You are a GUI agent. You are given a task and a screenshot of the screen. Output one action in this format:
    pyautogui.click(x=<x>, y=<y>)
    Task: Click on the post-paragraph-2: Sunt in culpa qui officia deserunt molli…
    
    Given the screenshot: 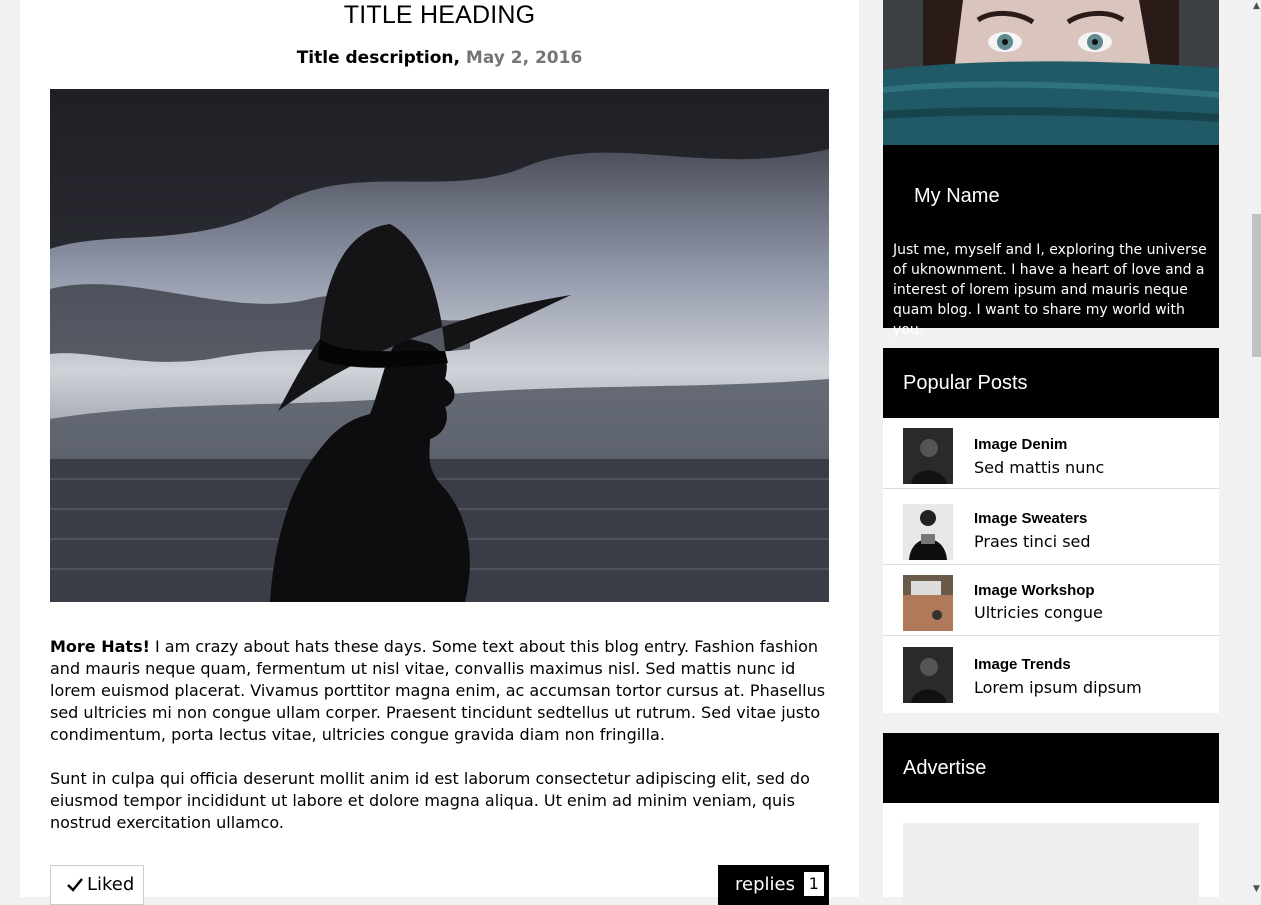 What is the action you would take?
    pyautogui.click(x=430, y=800)
    